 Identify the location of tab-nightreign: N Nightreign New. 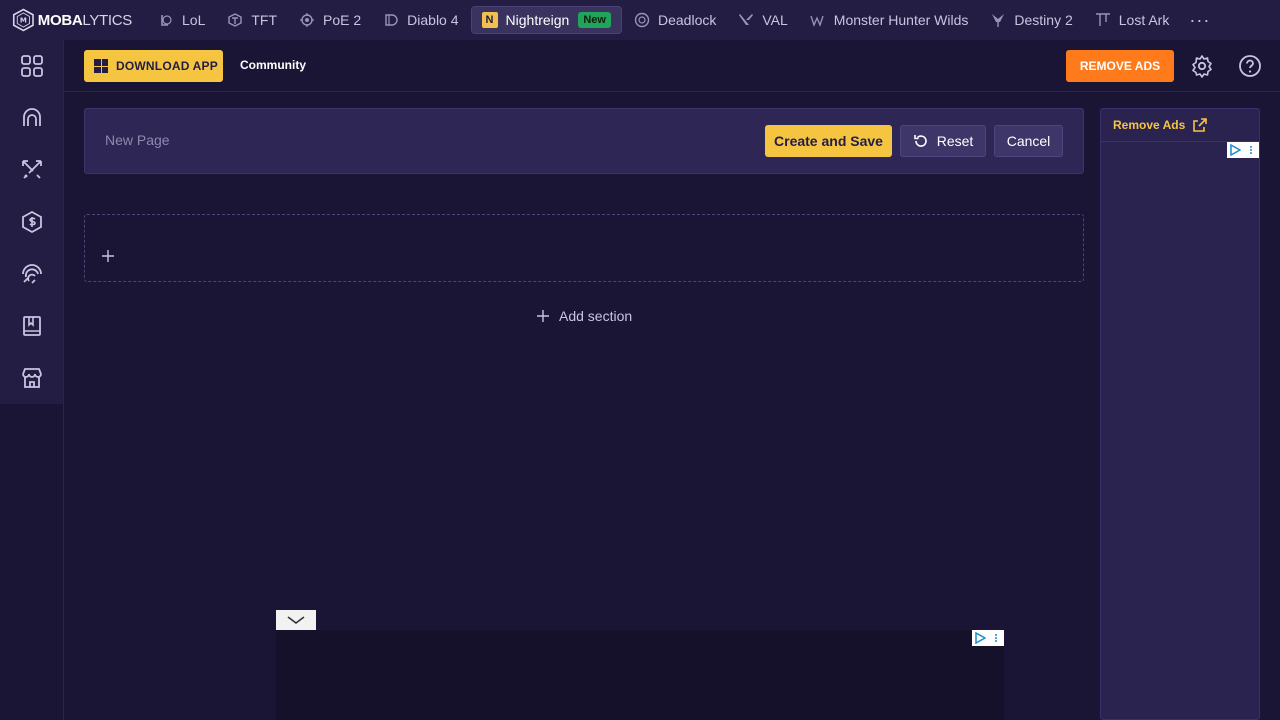
(546, 20).